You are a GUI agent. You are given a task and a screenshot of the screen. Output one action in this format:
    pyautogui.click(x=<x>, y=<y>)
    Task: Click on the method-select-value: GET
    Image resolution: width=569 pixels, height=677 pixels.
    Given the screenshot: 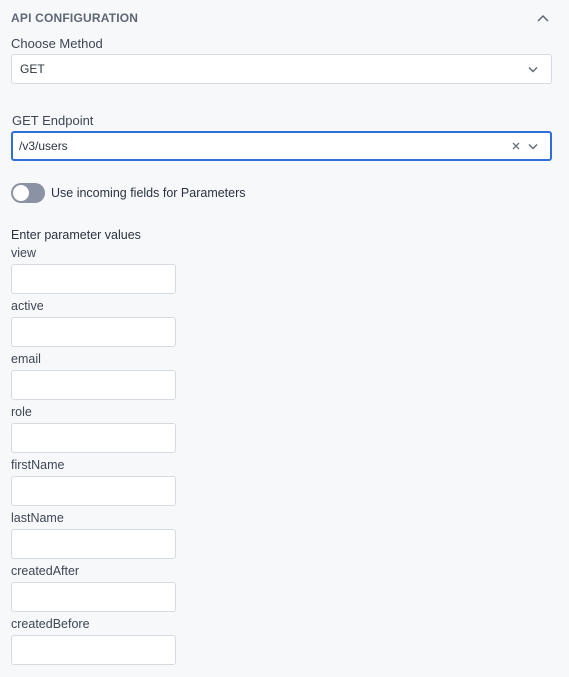 What is the action you would take?
    pyautogui.click(x=32, y=69)
    